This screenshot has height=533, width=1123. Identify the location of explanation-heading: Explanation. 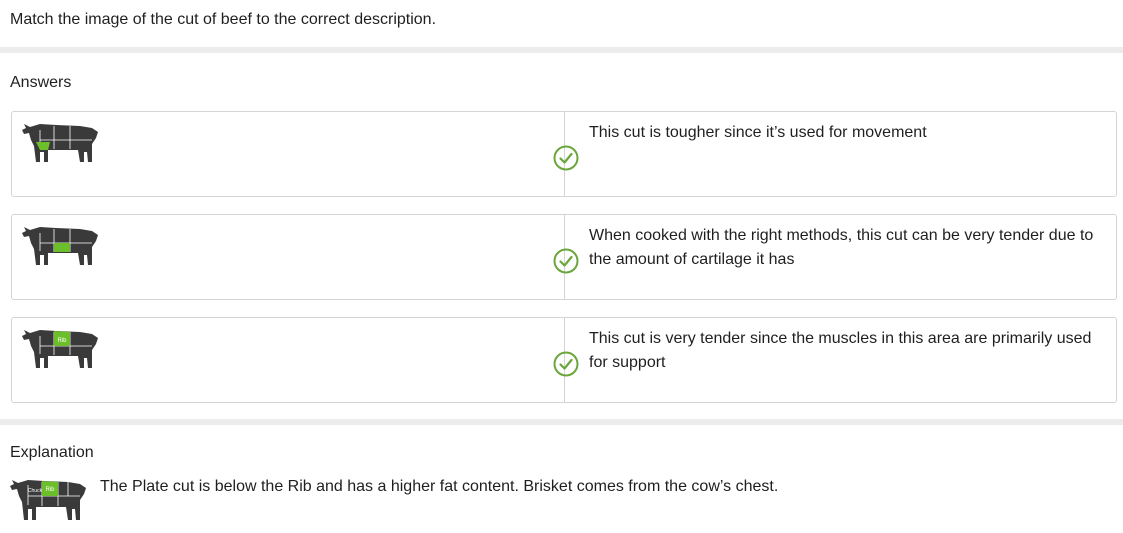
(52, 452).